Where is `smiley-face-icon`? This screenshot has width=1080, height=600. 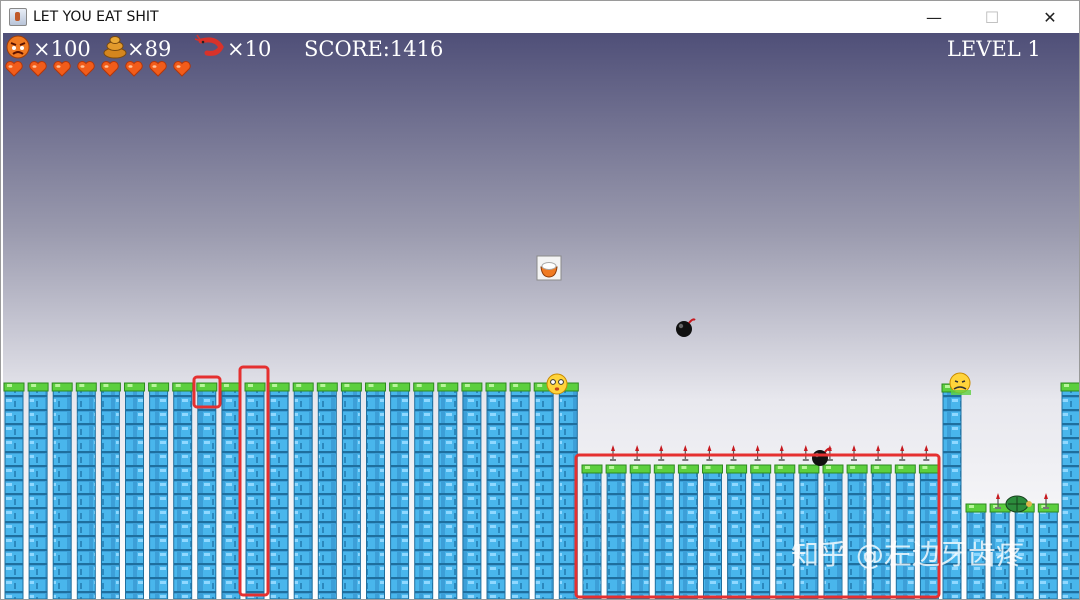 smiley-face-icon is located at coordinates (557, 384).